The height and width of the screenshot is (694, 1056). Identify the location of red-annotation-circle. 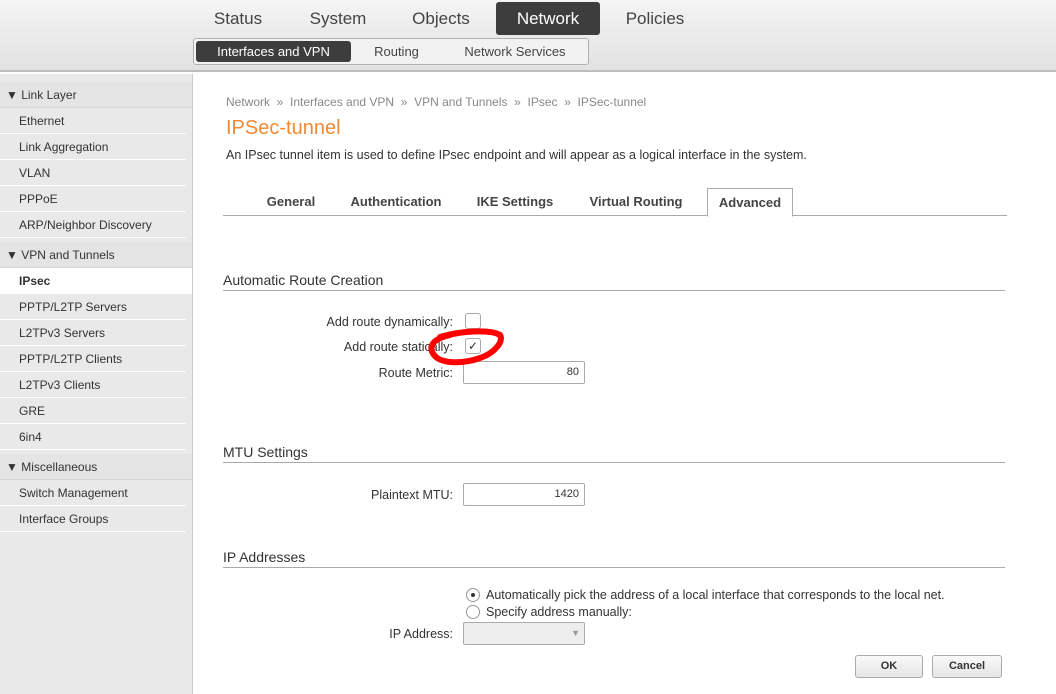
(466, 347).